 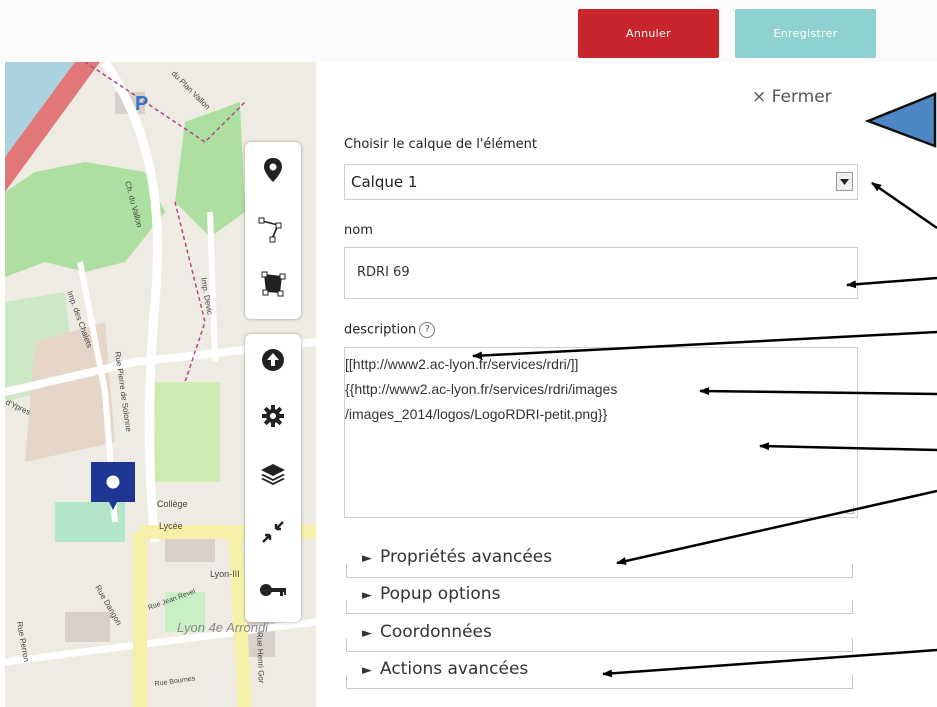 What do you see at coordinates (441, 144) in the screenshot?
I see `layer-label: Choisir le calque de l'élément` at bounding box center [441, 144].